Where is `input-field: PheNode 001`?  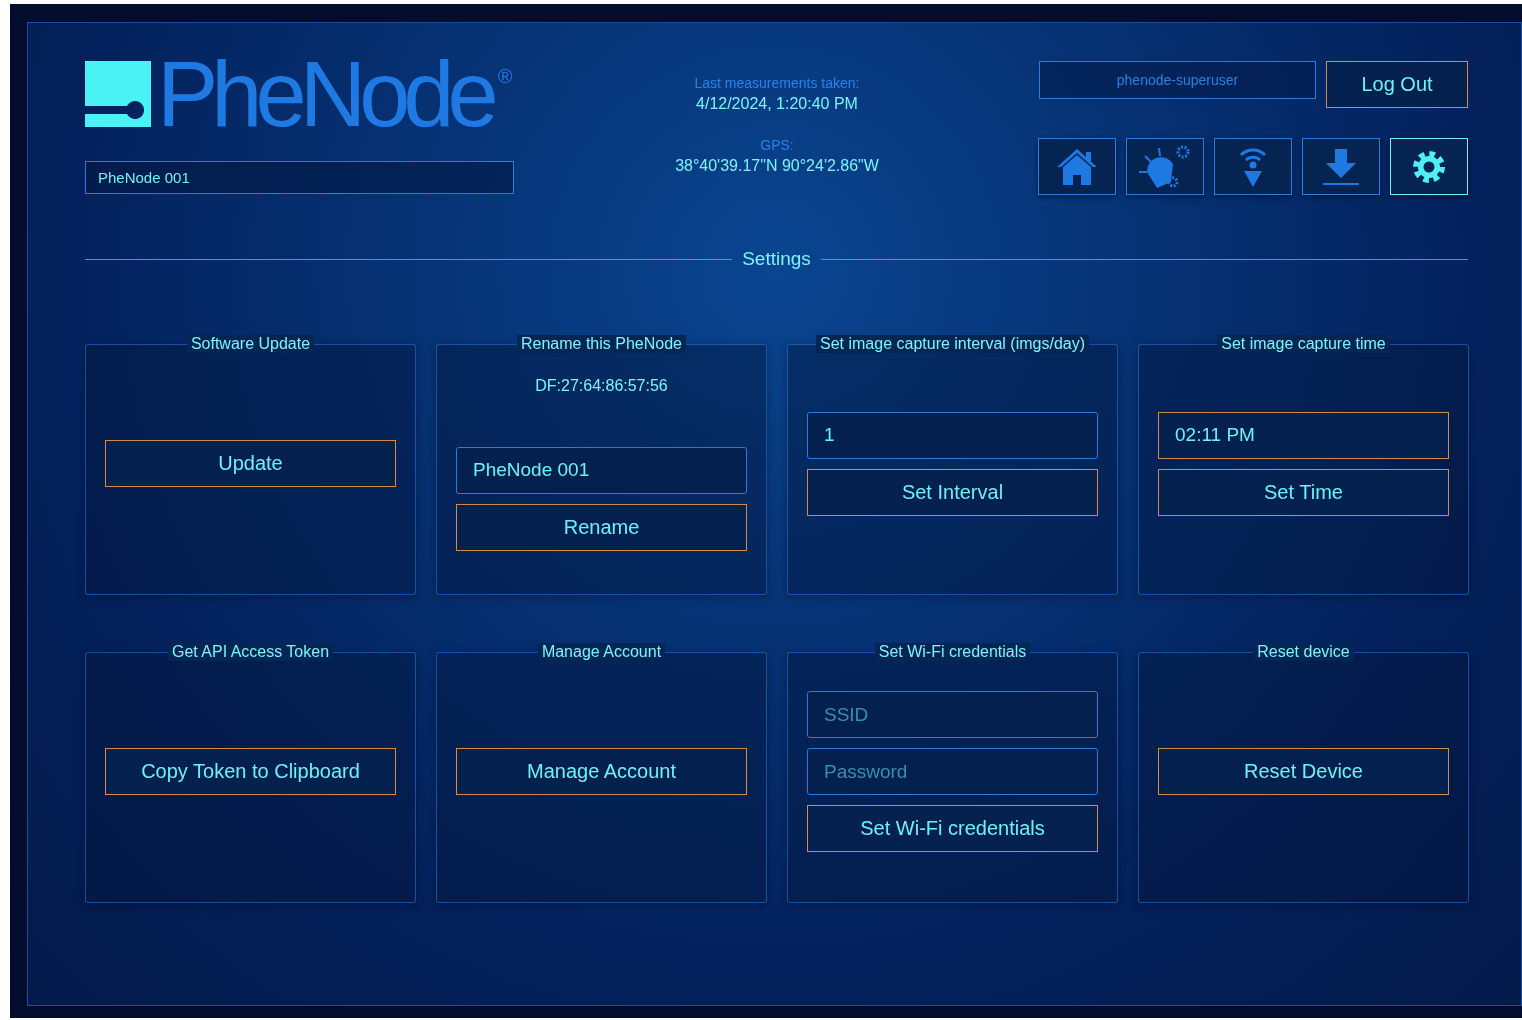
input-field: PheNode 001 is located at coordinates (601, 470).